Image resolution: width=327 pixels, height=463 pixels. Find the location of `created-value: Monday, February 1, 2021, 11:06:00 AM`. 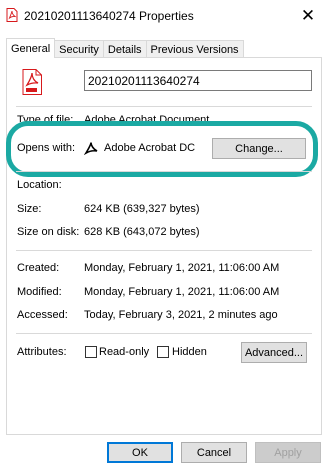

created-value: Monday, February 1, 2021, 11:06:00 AM is located at coordinates (182, 268).